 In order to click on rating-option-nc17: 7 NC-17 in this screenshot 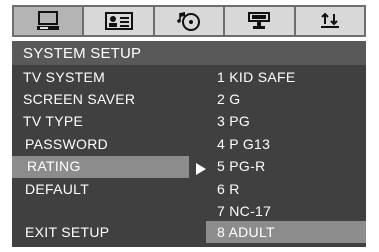, I will do `click(244, 211)`.